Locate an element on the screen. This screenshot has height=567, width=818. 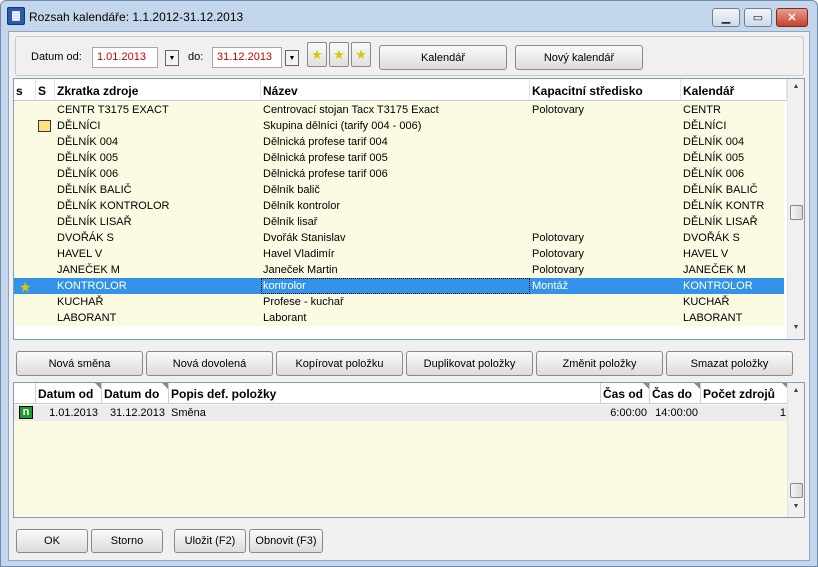
date-to-label: do: is located at coordinates (196, 57).